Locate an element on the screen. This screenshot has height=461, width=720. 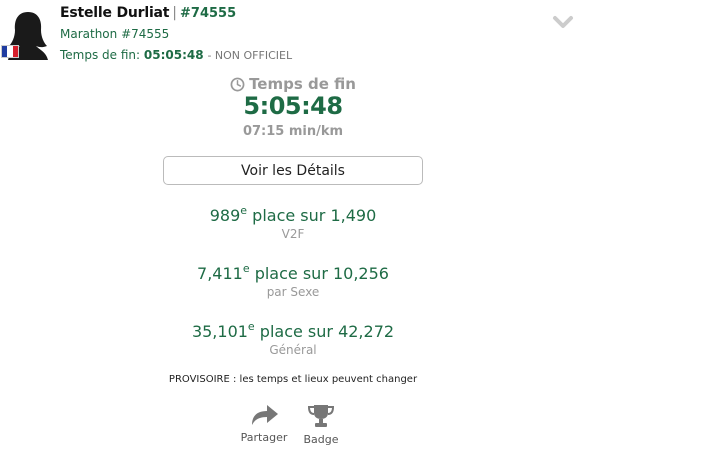
finish-time-value: 05:05:48 is located at coordinates (173, 55).